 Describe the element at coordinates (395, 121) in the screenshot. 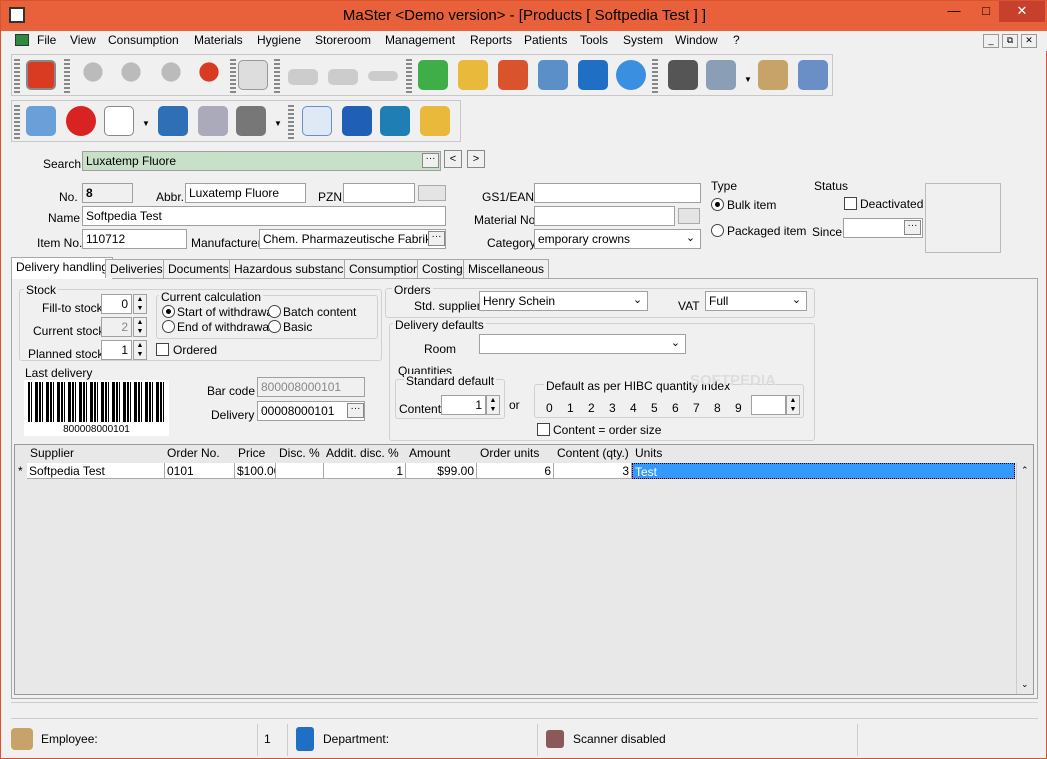

I see `refresh-book-icon` at that location.